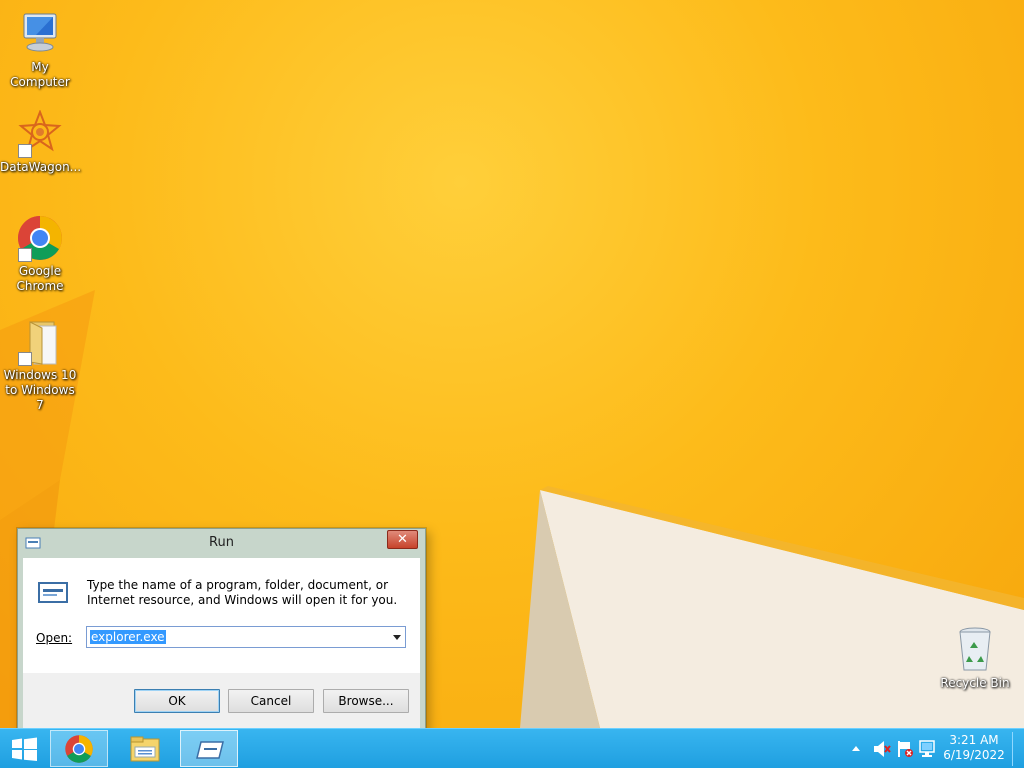 The image size is (1024, 769). I want to click on clock: 3:21 AM 6/19/2022, so click(974, 748).